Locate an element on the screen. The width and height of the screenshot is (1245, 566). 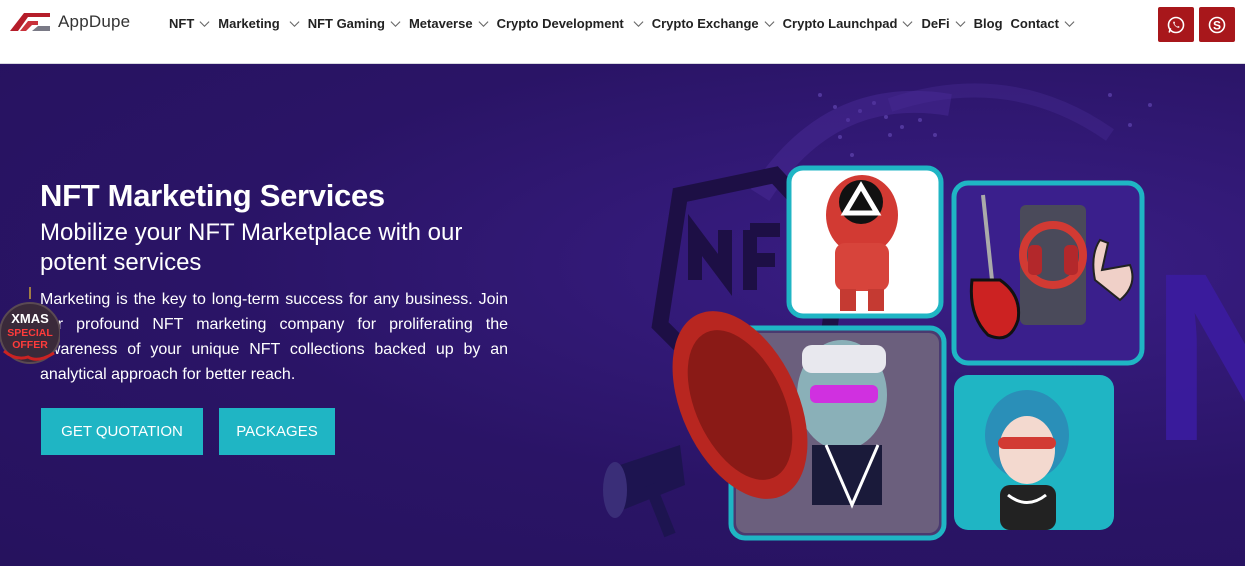
get-quotation-button: GET QUOTATION is located at coordinates (122, 431).